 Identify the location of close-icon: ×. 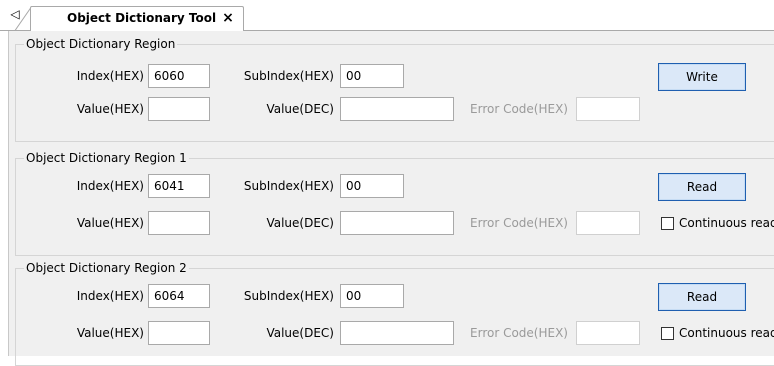
(228, 18).